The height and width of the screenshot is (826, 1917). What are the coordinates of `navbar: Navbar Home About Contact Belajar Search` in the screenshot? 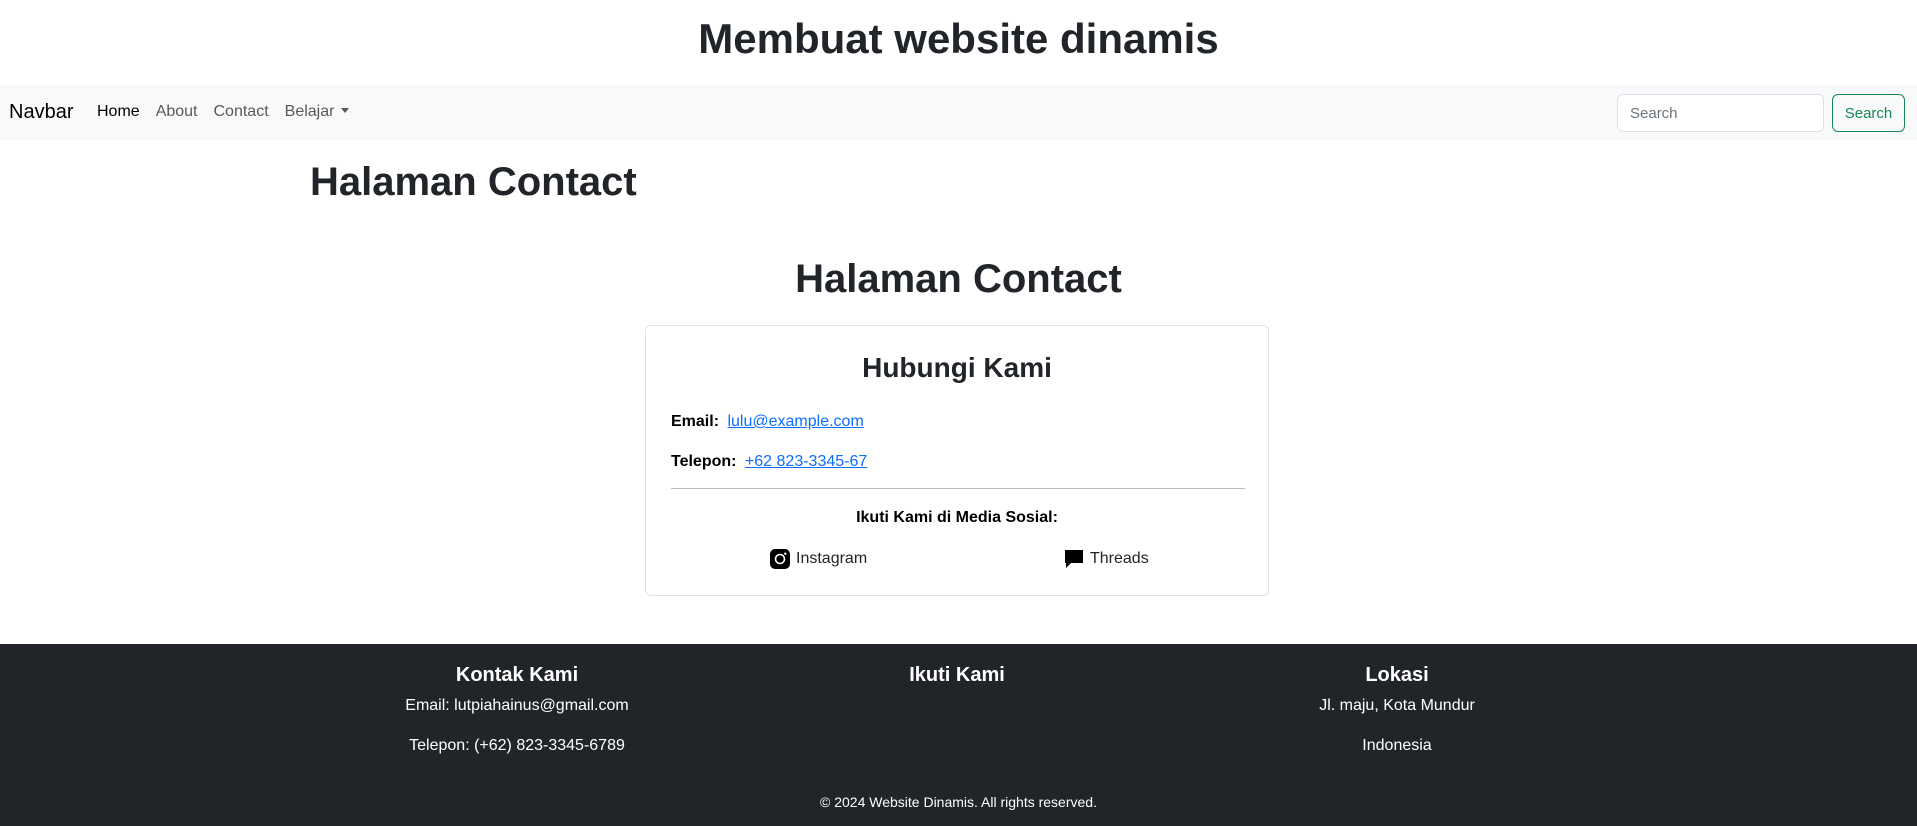 It's located at (958, 112).